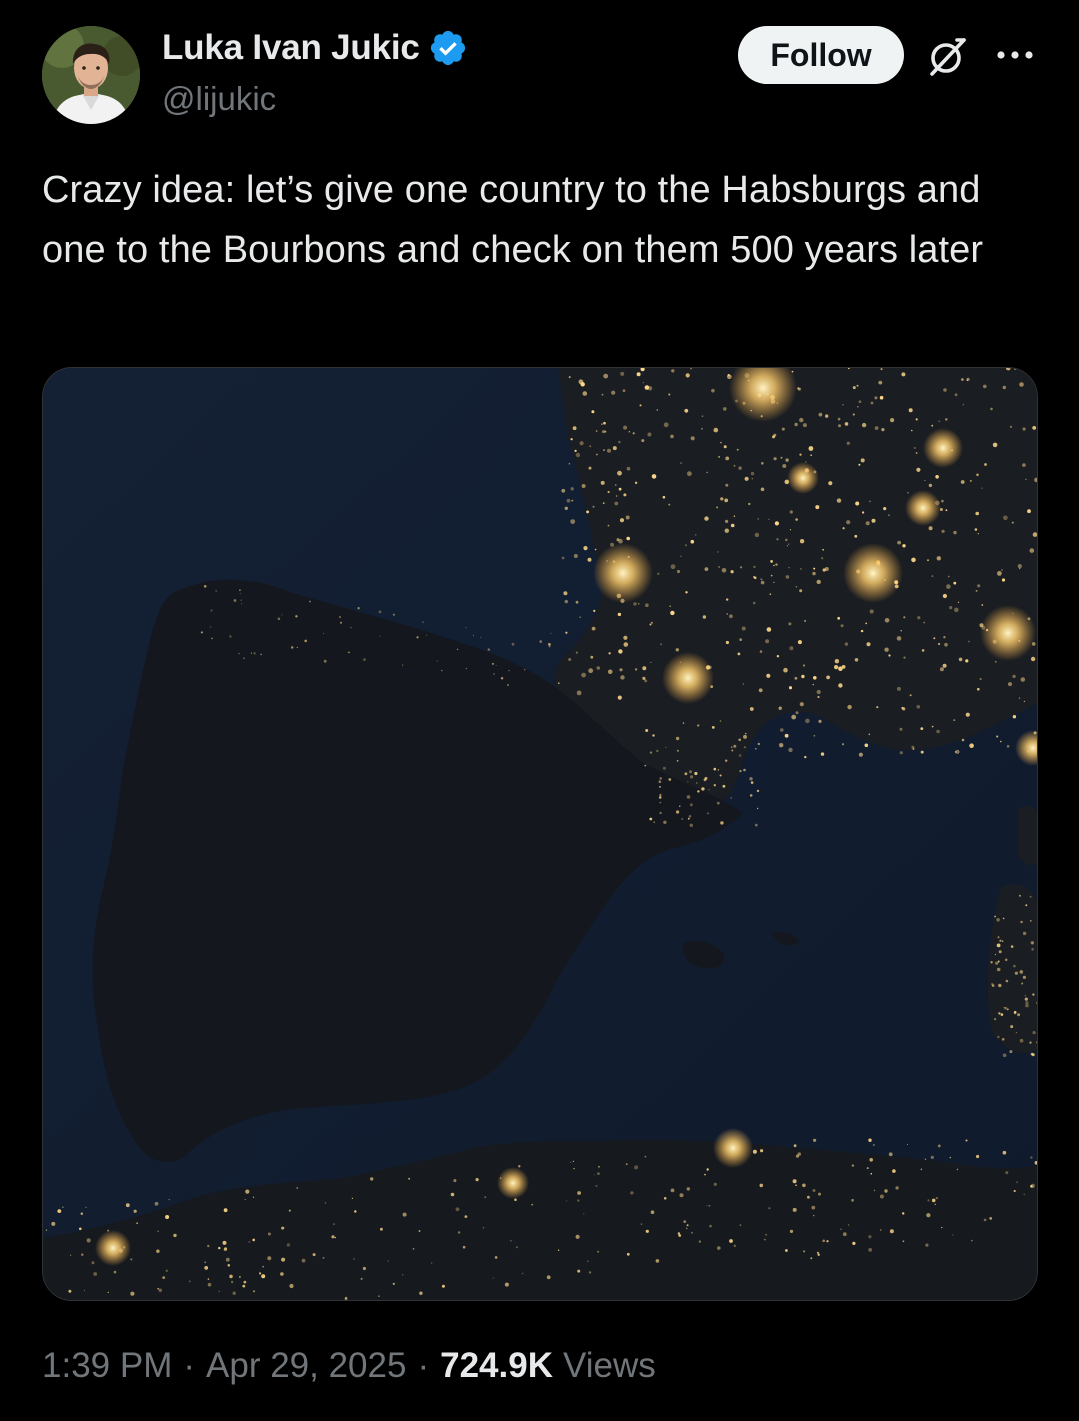  Describe the element at coordinates (219, 99) in the screenshot. I see `author-handle: @lijukic` at that location.